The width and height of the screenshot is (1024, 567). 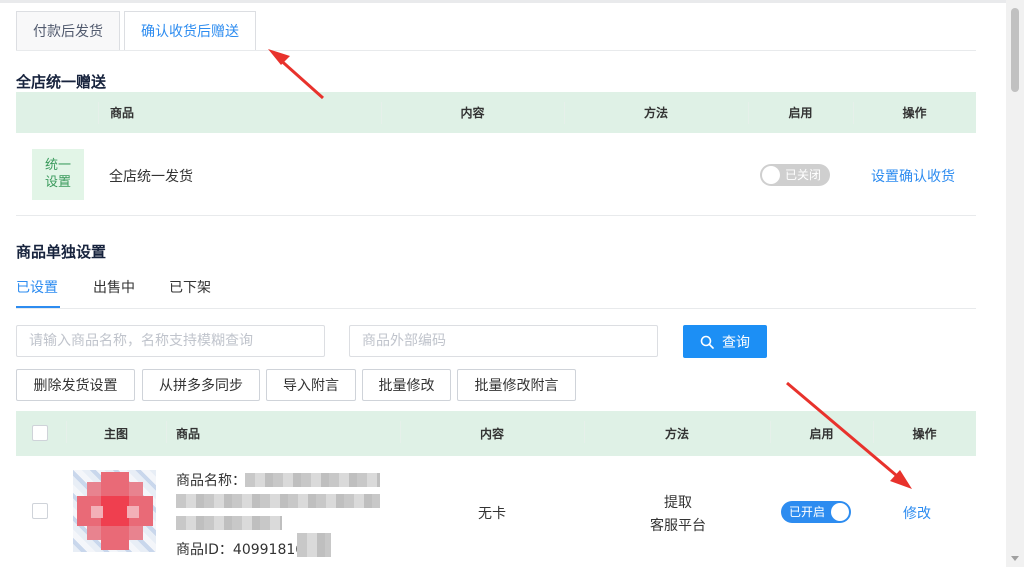 What do you see at coordinates (201, 385) in the screenshot?
I see `sync-from-pinduoduo-button: 从拼多多同步` at bounding box center [201, 385].